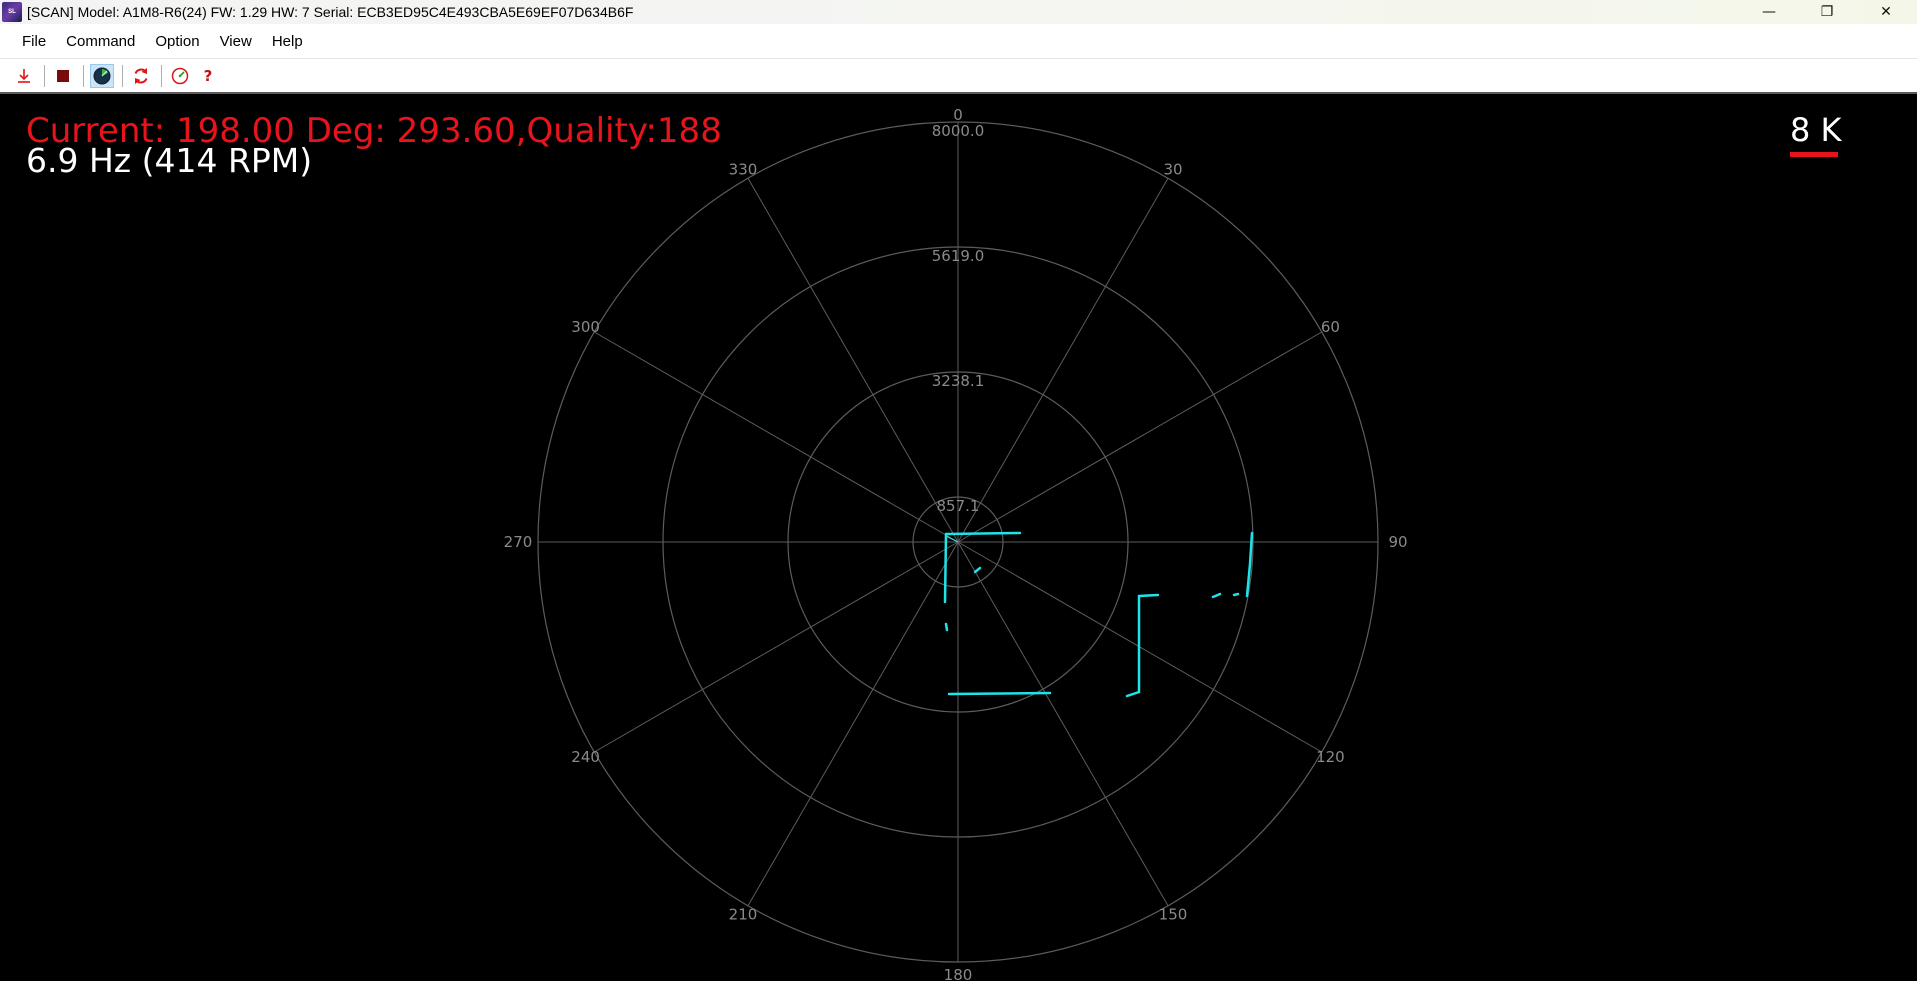 The height and width of the screenshot is (981, 1917). What do you see at coordinates (958, 131) in the screenshot?
I see `range-ring-label: 8000.0` at bounding box center [958, 131].